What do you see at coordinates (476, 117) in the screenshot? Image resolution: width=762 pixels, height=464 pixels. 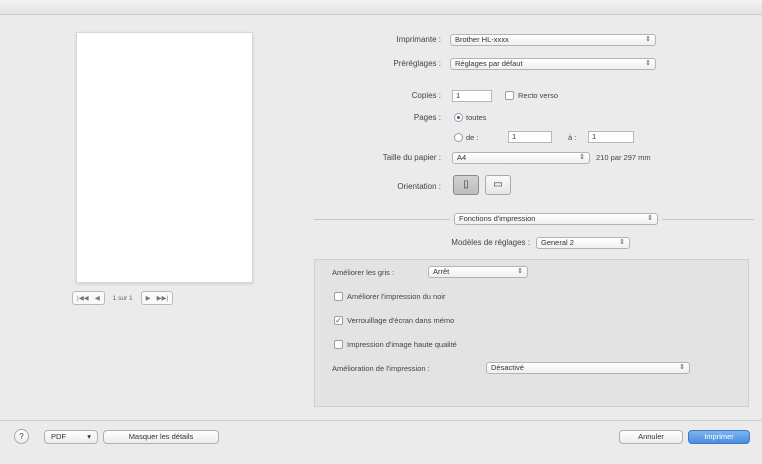 I see `pages-all-label: toutes` at bounding box center [476, 117].